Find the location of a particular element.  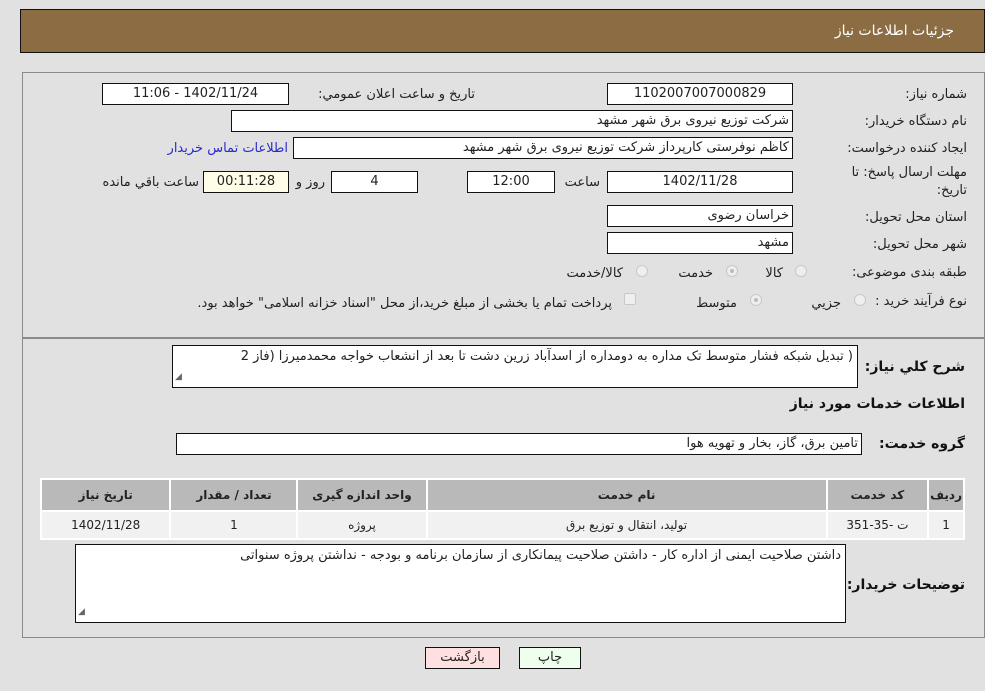

buyer-notes-label: توضیحات خریدار: is located at coordinates (905, 585).